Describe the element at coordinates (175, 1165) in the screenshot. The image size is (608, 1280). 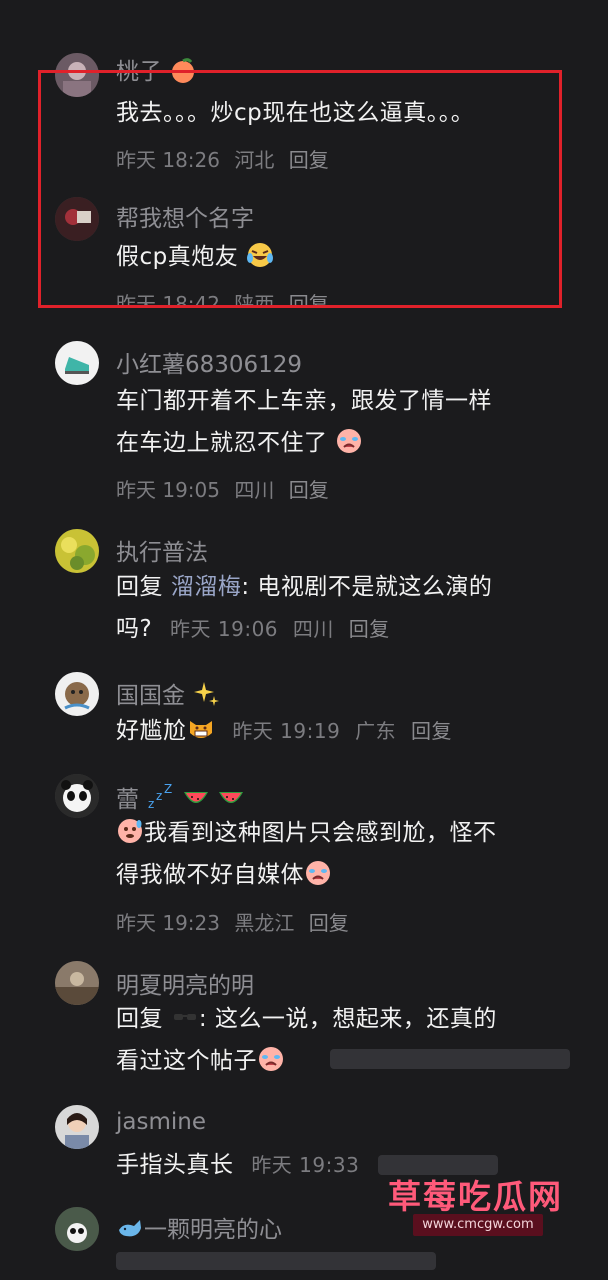
I see `comment-text: 手指头真长` at that location.